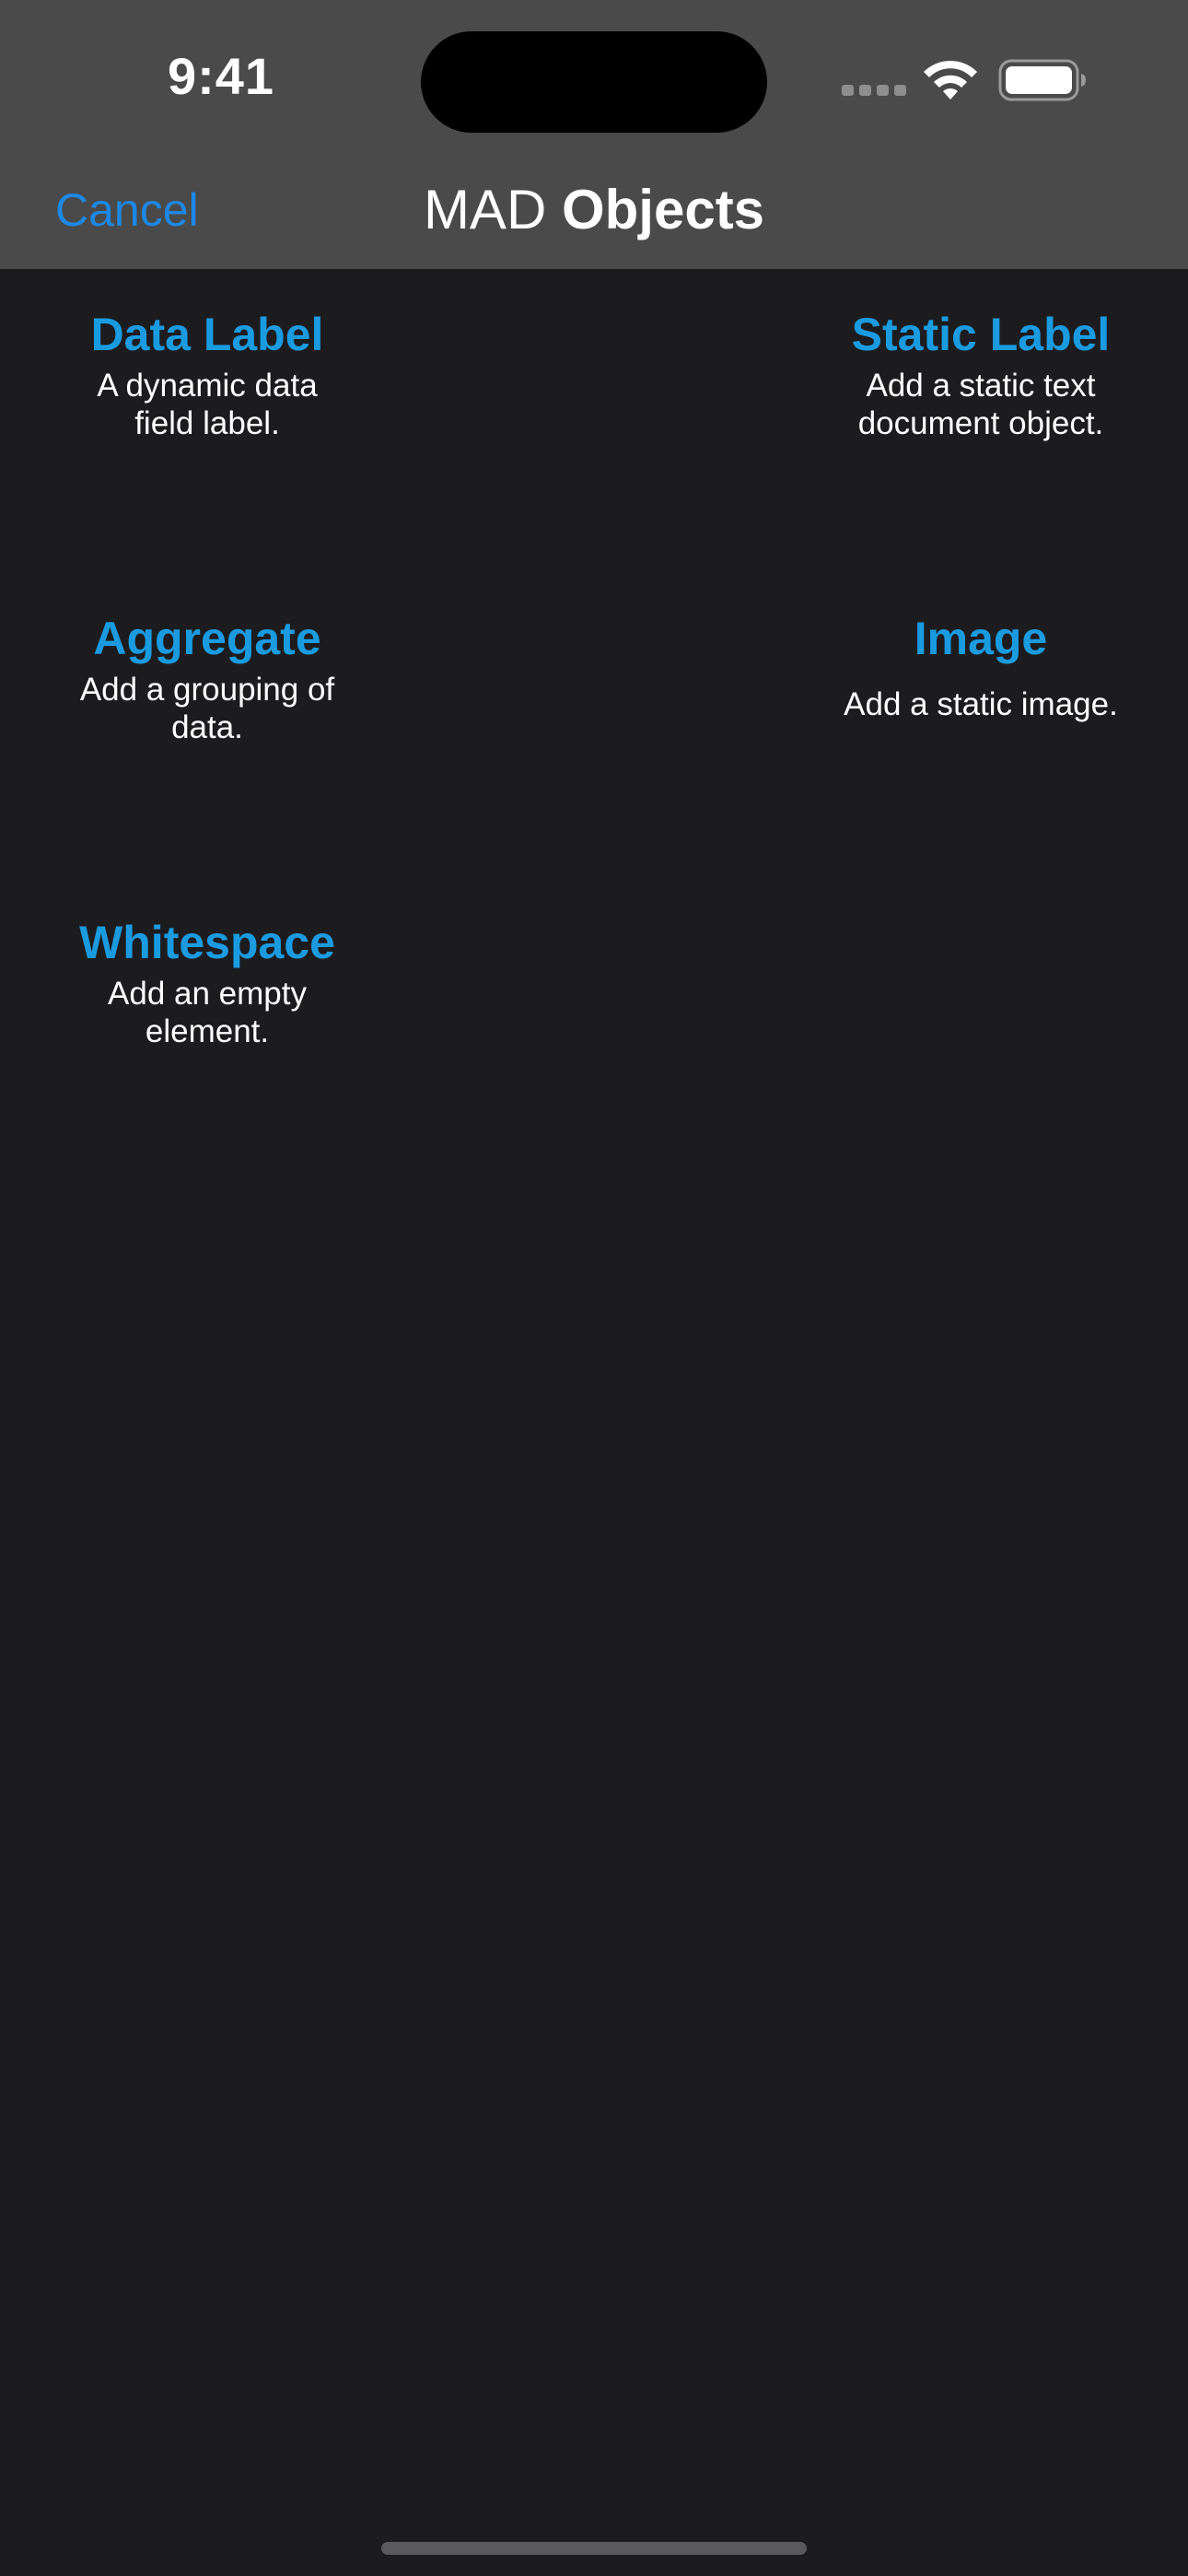 The height and width of the screenshot is (2576, 1188). Describe the element at coordinates (207, 404) in the screenshot. I see `object-description: A dynamic data field label.` at that location.